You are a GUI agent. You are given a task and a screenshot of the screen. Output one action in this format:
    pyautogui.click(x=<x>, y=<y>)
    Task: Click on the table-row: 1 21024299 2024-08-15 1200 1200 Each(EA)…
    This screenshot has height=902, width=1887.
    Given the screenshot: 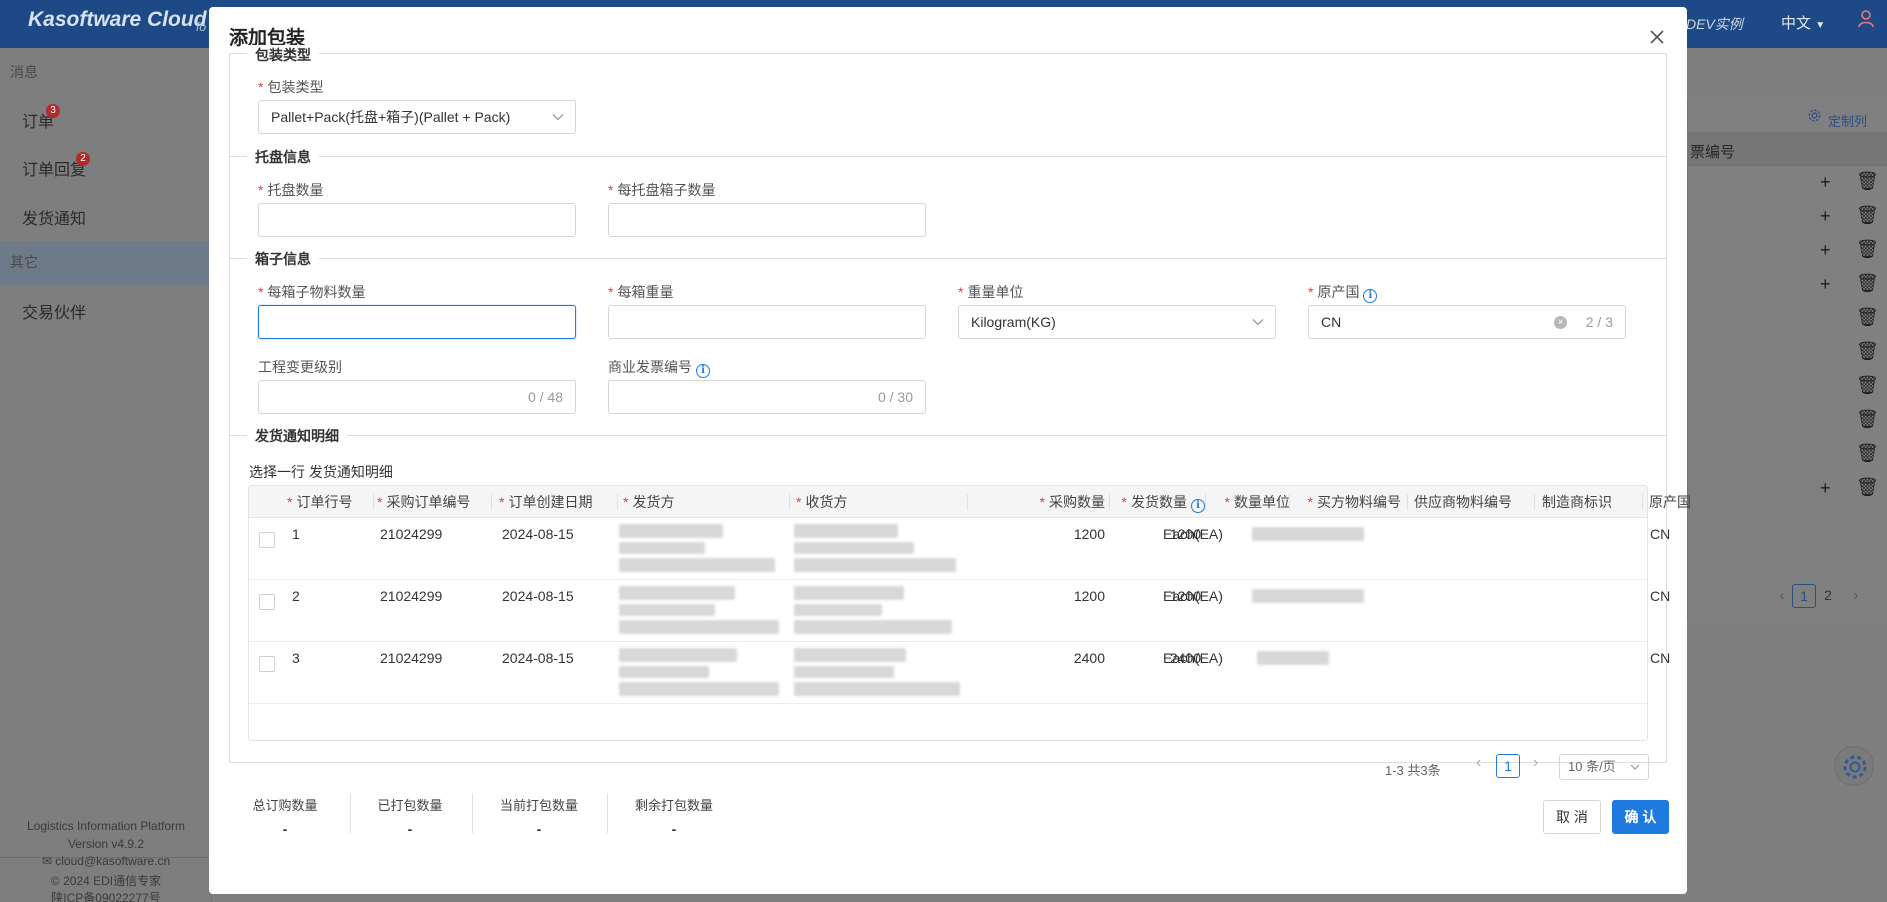 What is the action you would take?
    pyautogui.click(x=959, y=549)
    